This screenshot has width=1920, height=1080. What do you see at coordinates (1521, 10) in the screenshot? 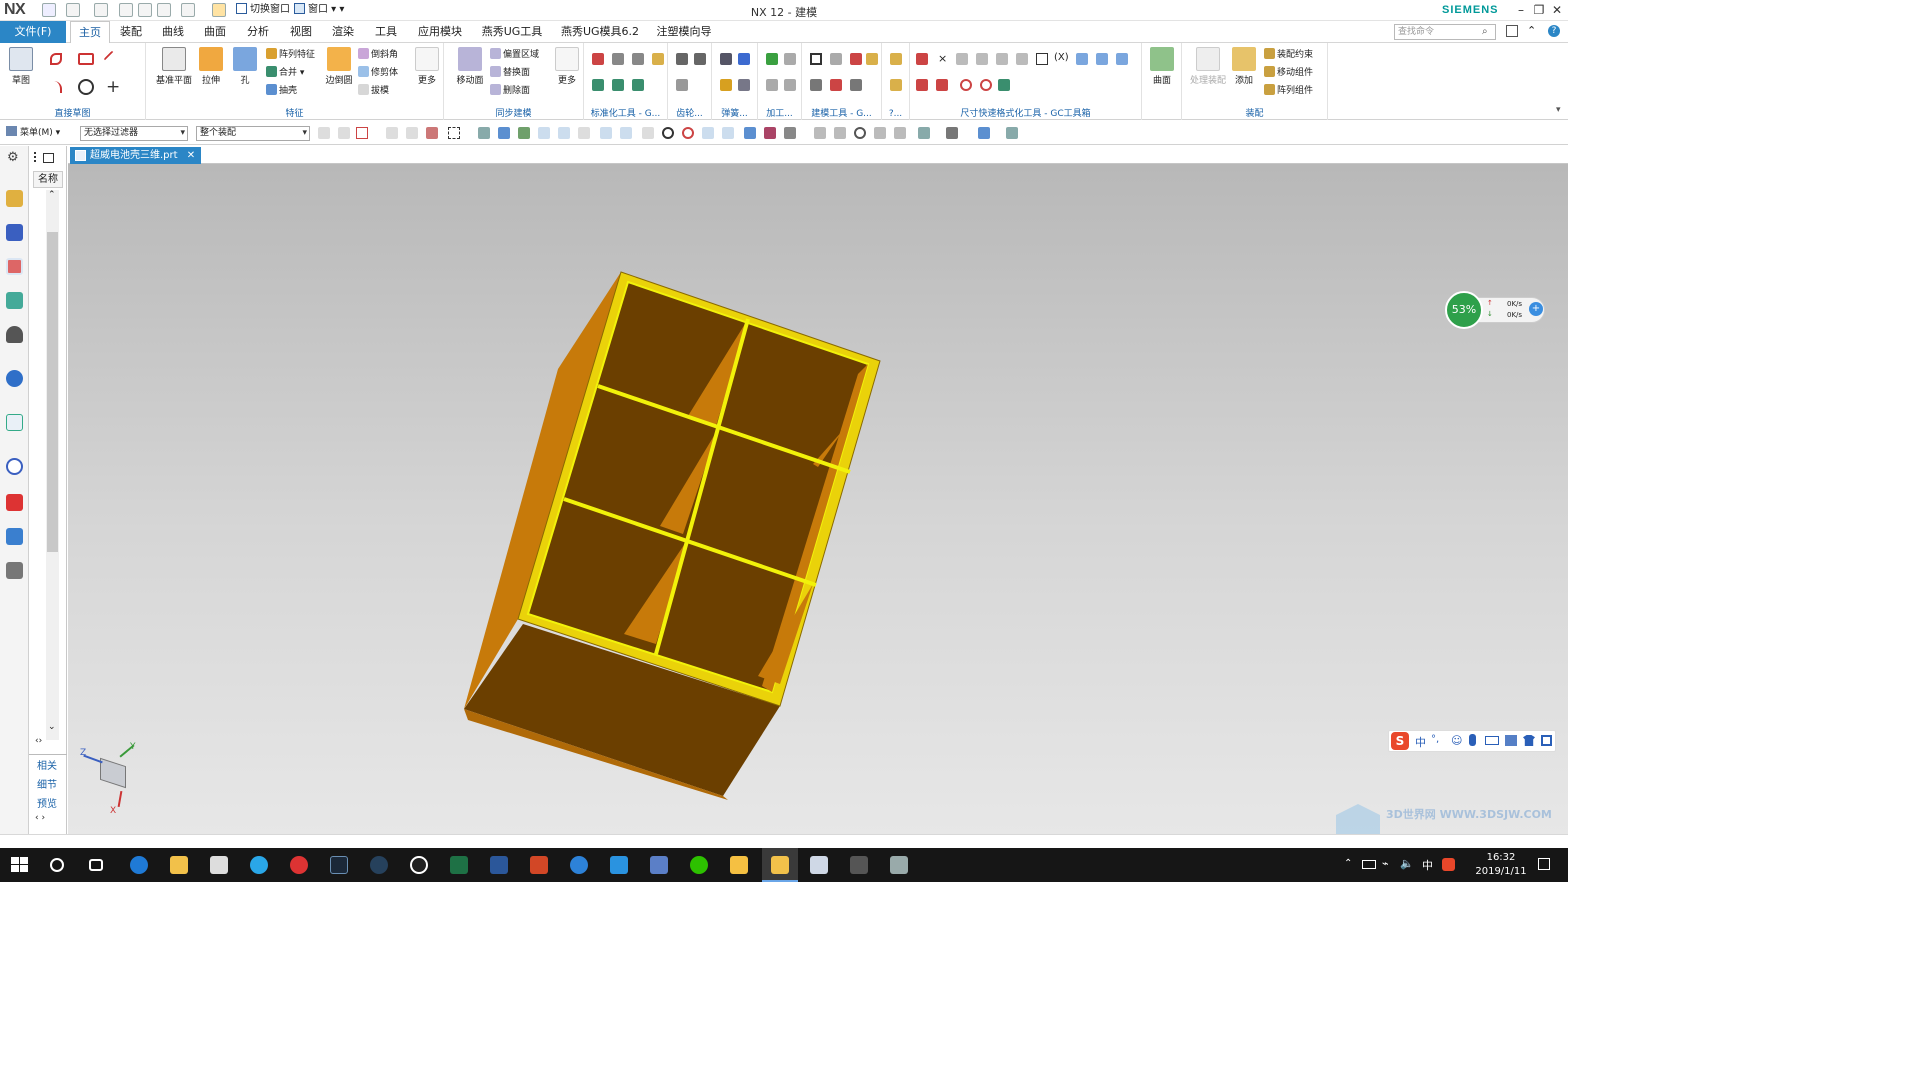
I see `minimize-icon: –` at bounding box center [1521, 10].